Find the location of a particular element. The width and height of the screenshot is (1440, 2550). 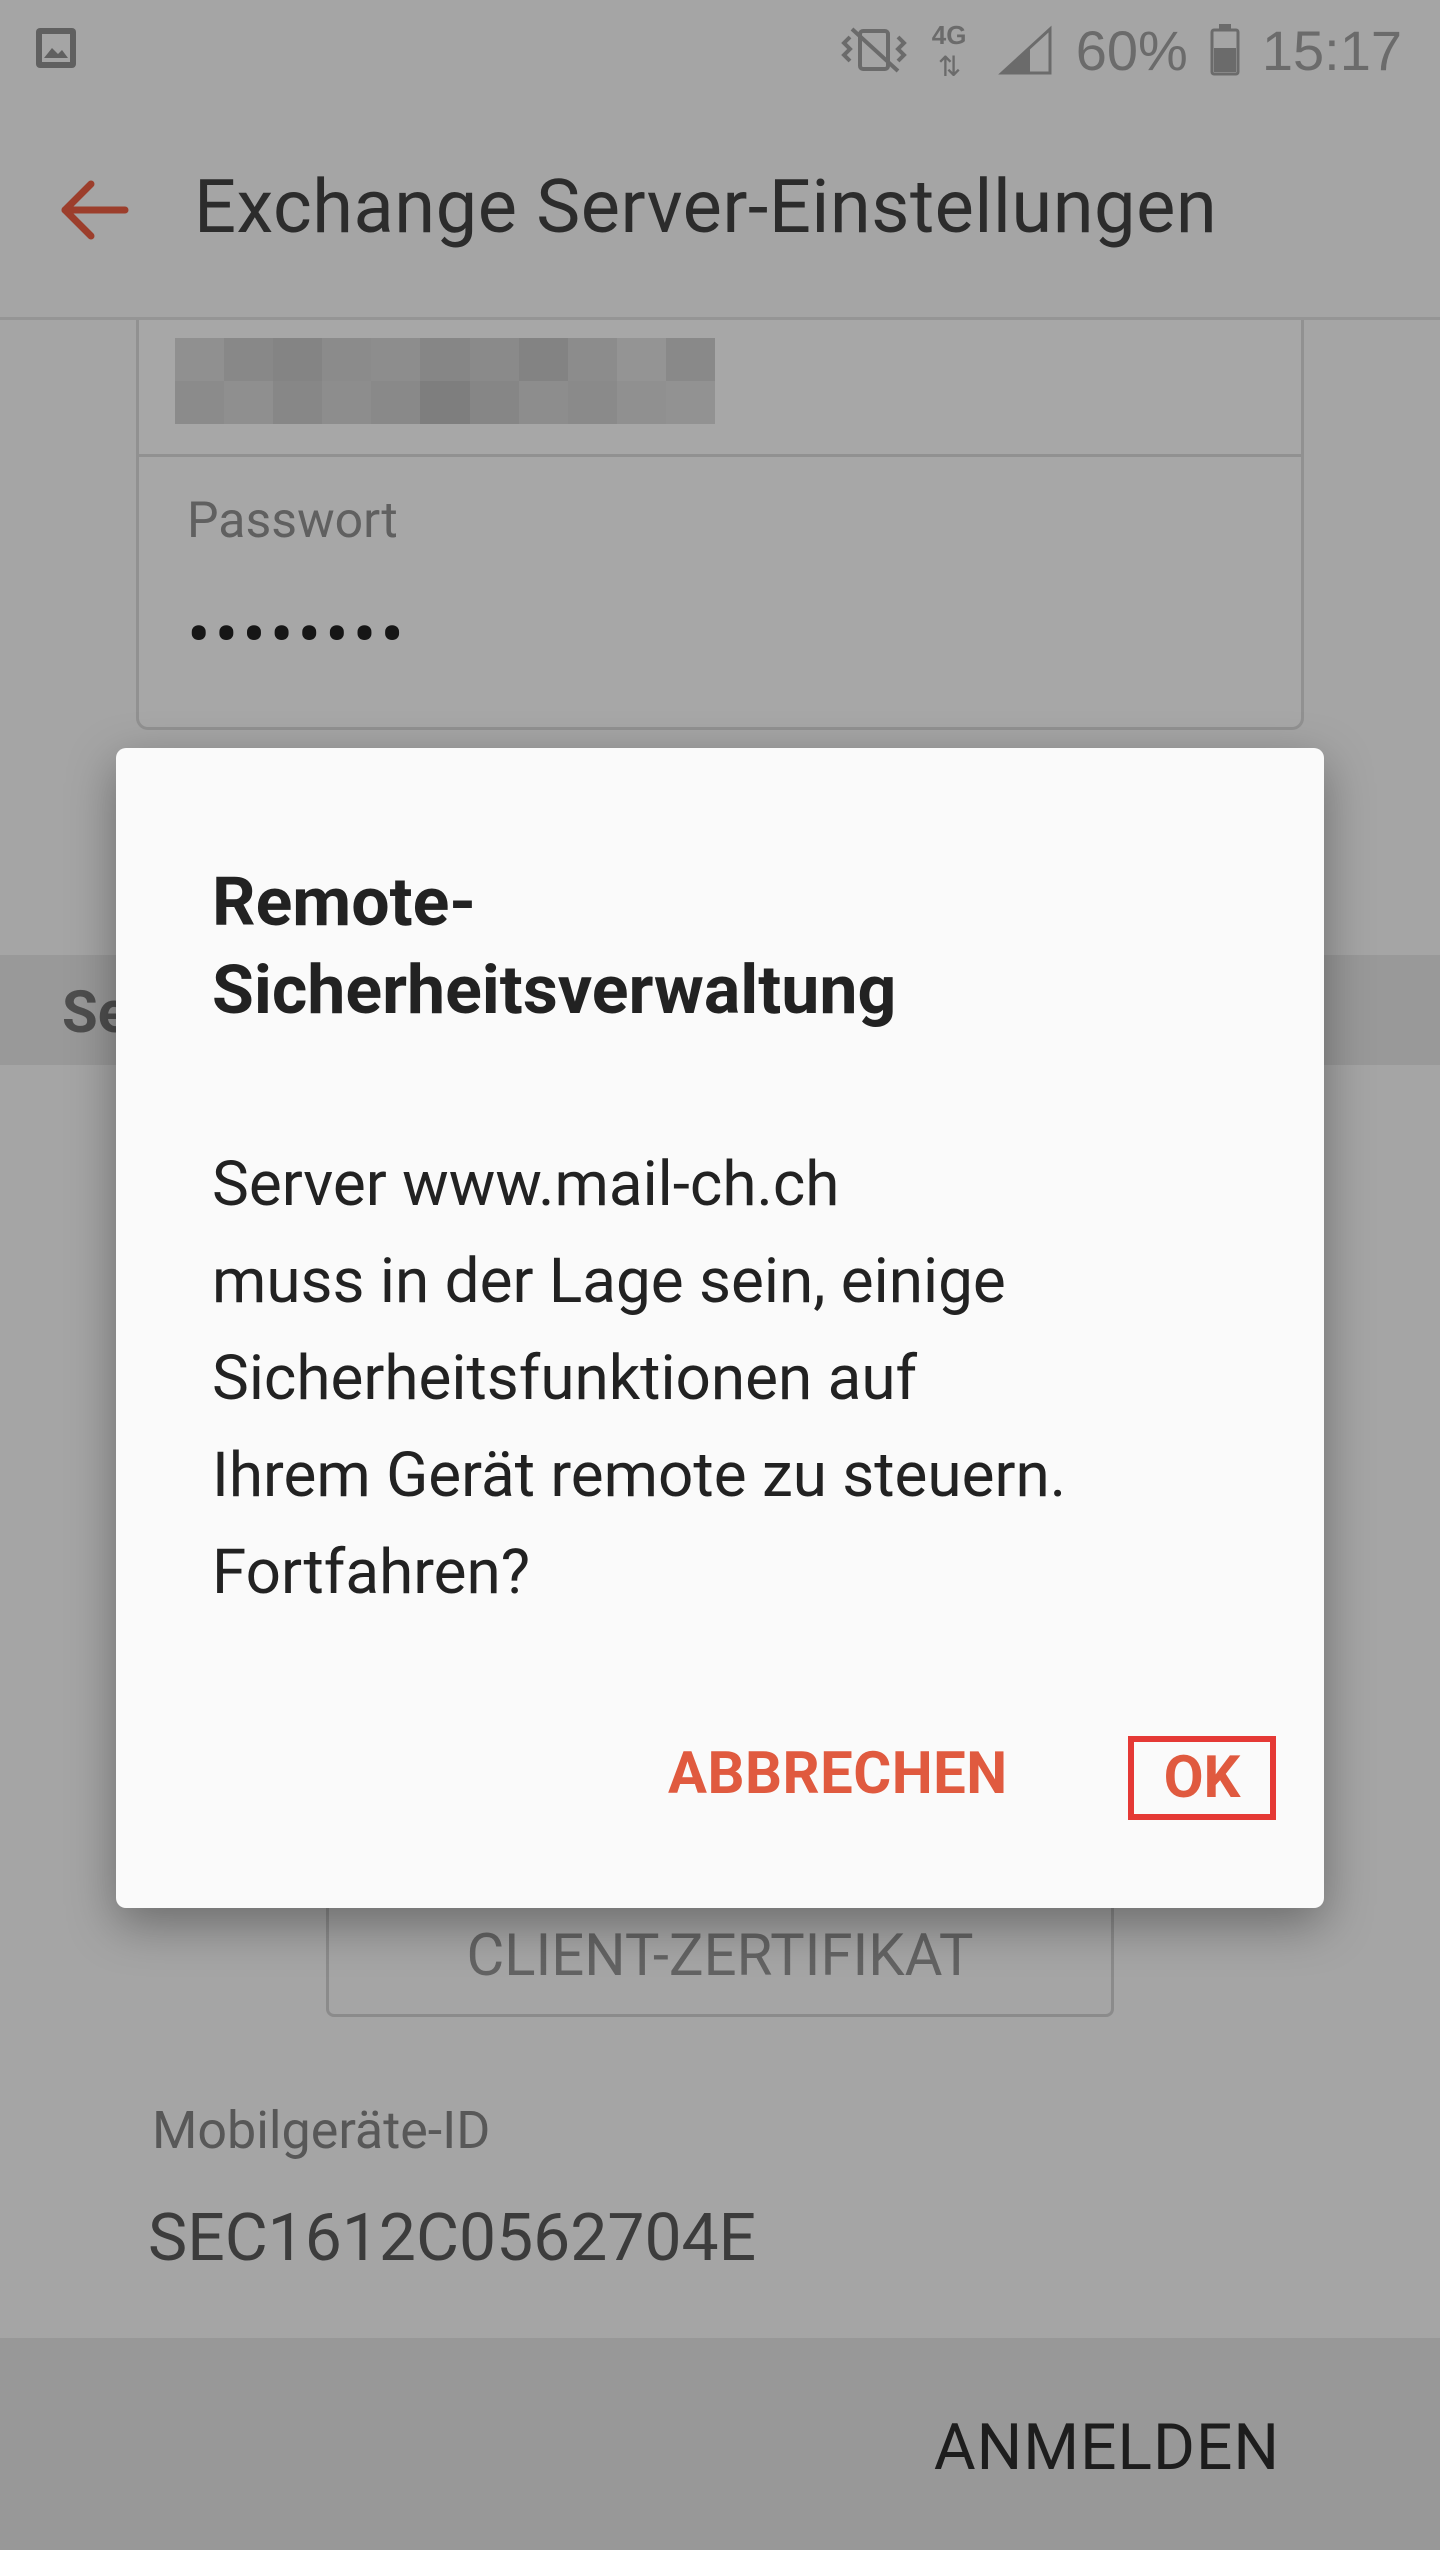

ok-button: OK is located at coordinates (1202, 1778).